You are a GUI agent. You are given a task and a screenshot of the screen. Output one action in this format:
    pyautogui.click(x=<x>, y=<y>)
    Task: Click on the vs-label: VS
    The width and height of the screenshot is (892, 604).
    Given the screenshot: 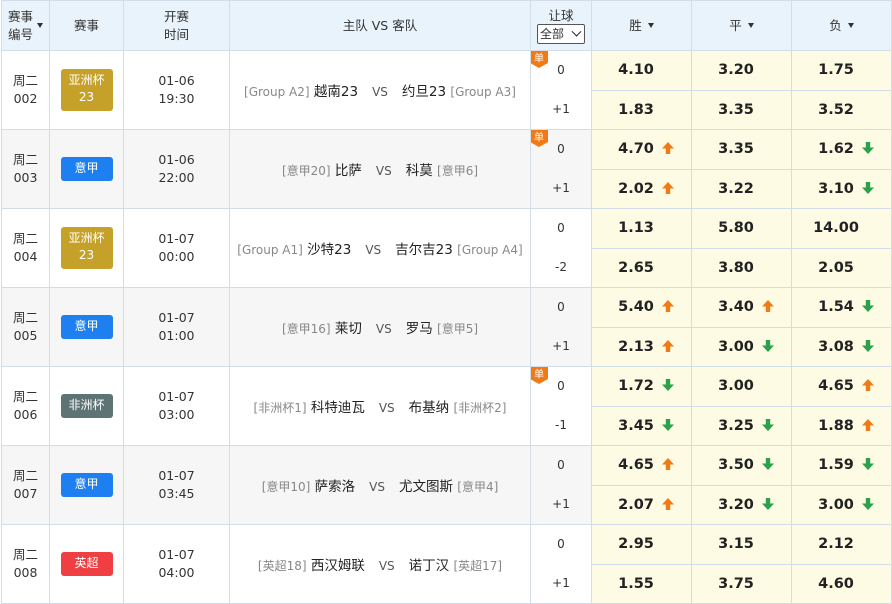 What is the action you would take?
    pyautogui.click(x=380, y=92)
    